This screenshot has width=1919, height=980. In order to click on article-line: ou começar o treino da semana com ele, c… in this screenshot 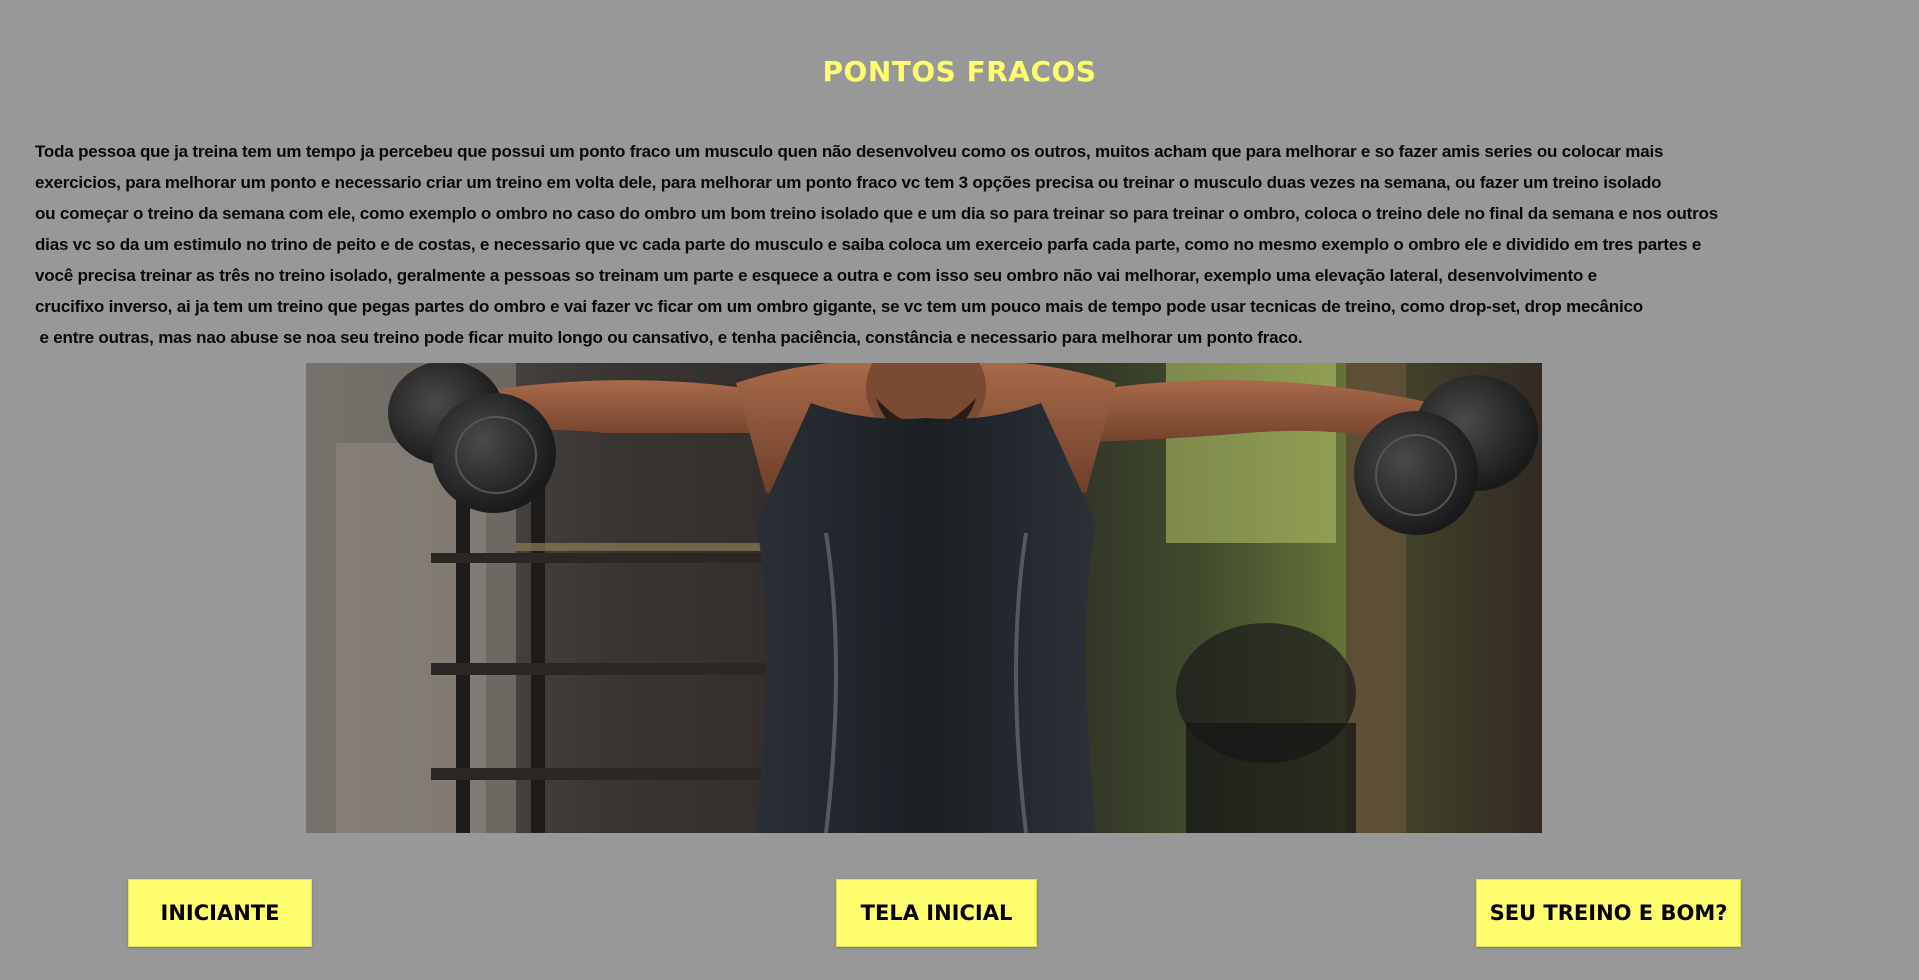, I will do `click(876, 213)`.